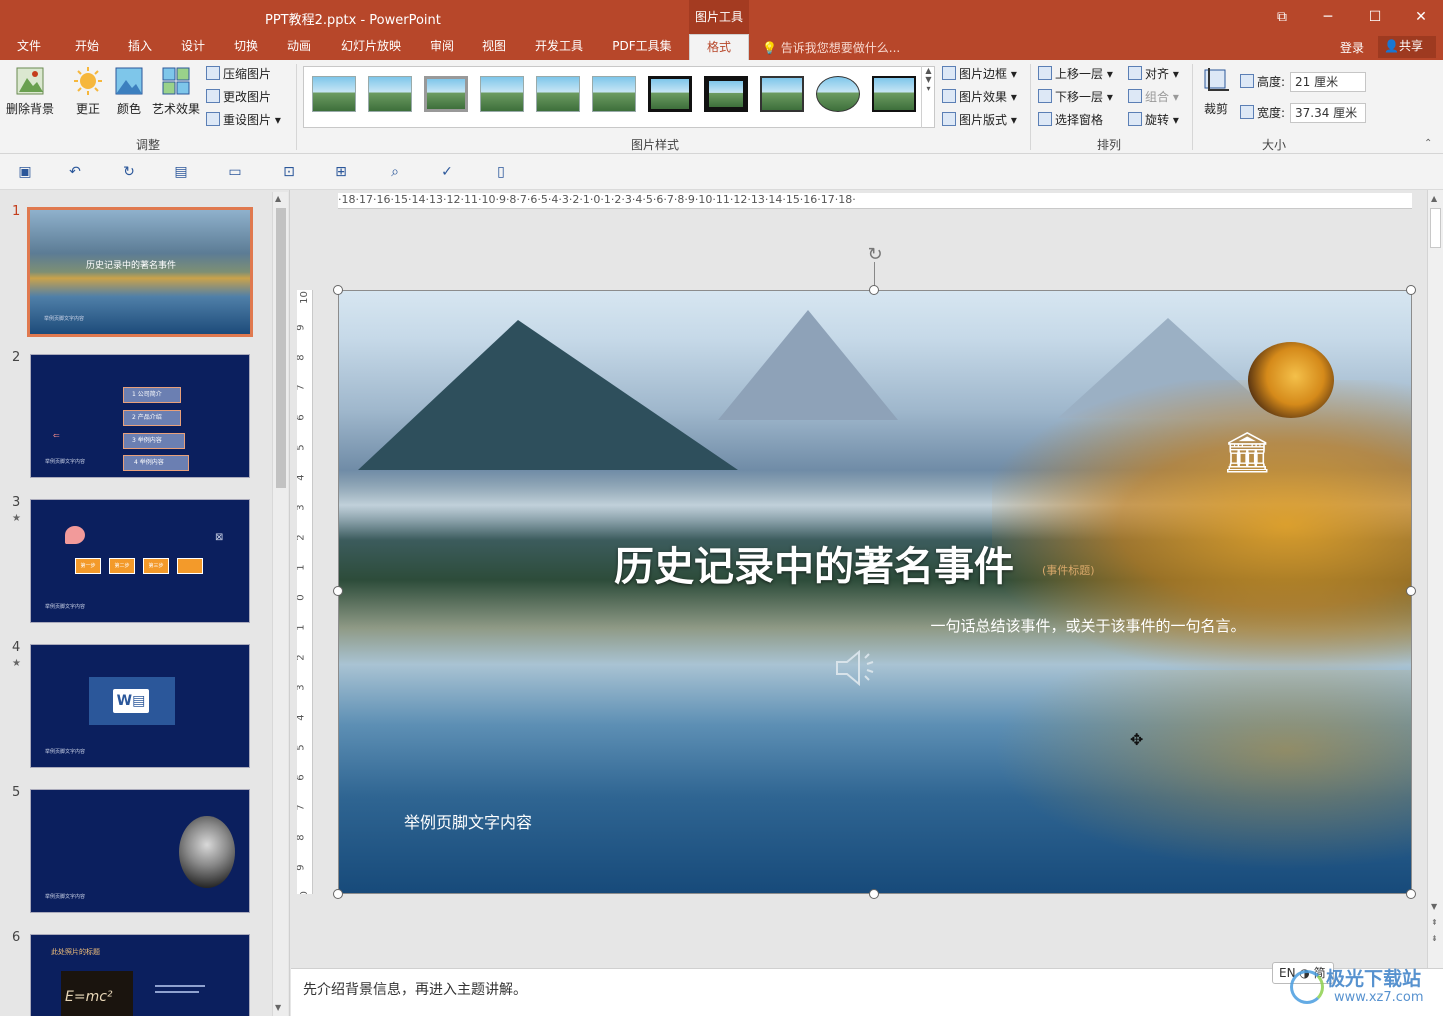  Describe the element at coordinates (395, 172) in the screenshot. I see `print-preview-icon: ⌕` at that location.